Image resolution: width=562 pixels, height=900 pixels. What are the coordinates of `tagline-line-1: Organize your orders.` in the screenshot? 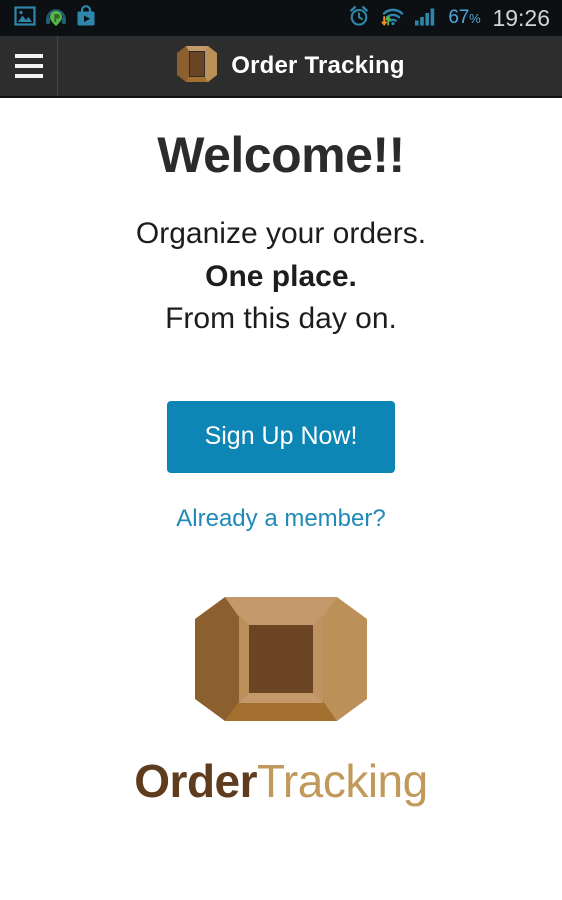 It's located at (281, 233).